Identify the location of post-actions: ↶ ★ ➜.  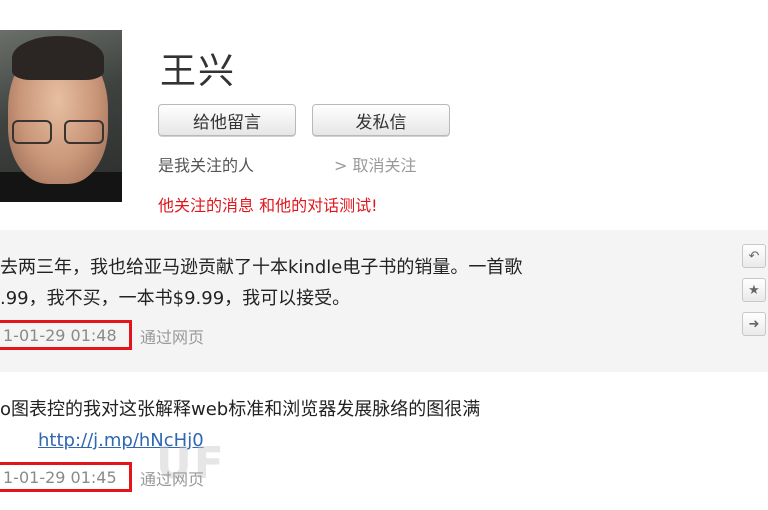
(755, 295).